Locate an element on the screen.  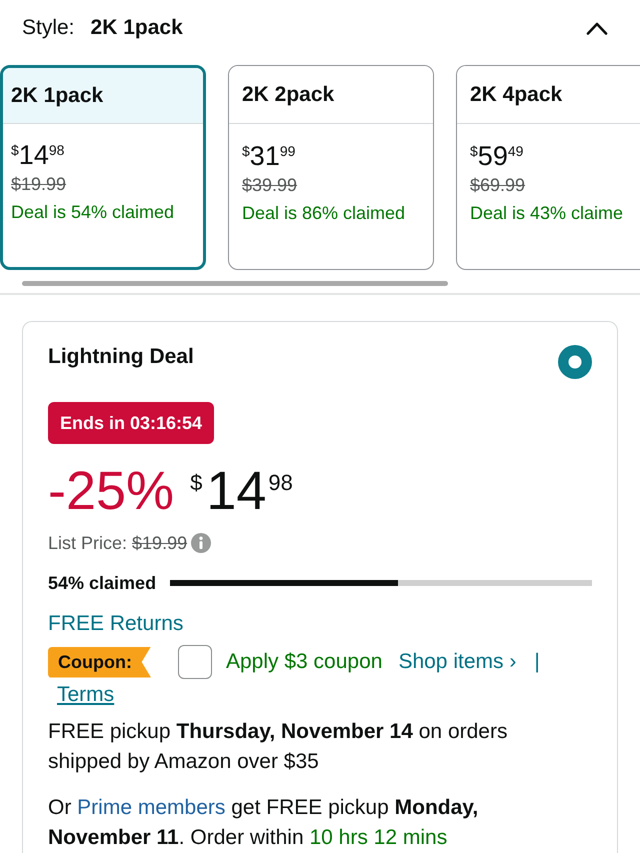
terms-link: Terms is located at coordinates (85, 695).